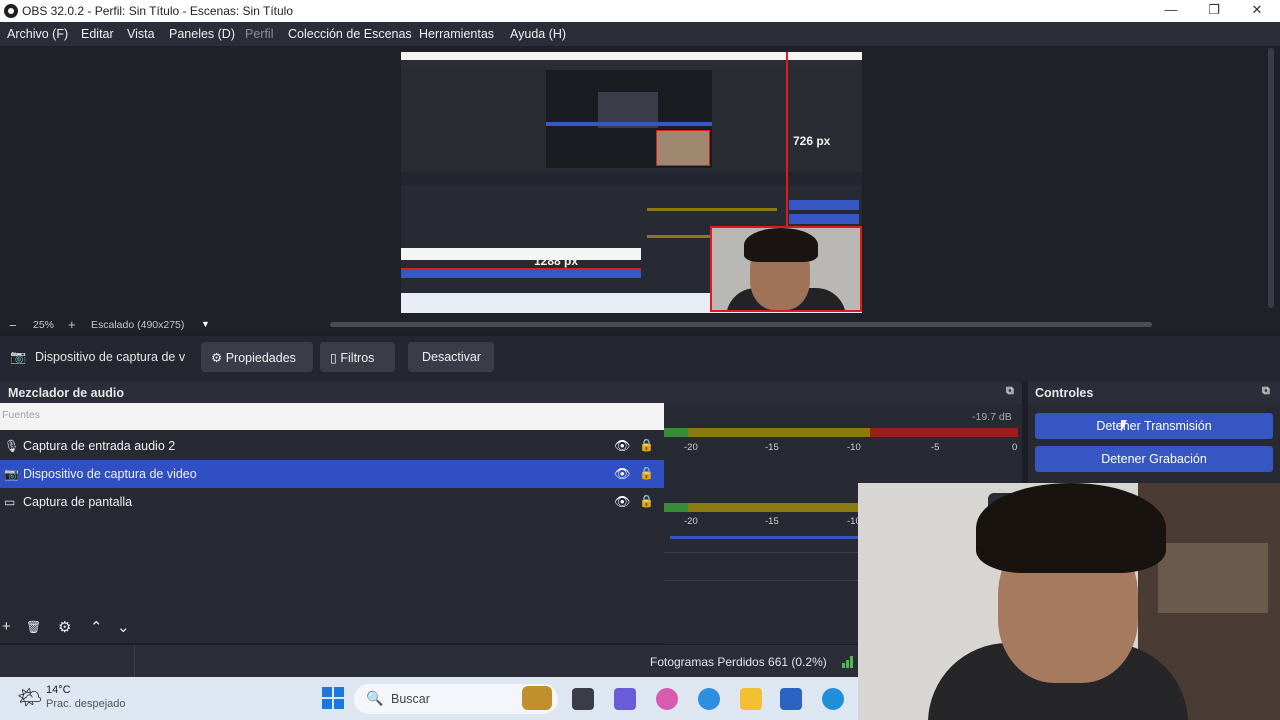  Describe the element at coordinates (812, 141) in the screenshot. I see `height-guide-label: 726 px` at that location.